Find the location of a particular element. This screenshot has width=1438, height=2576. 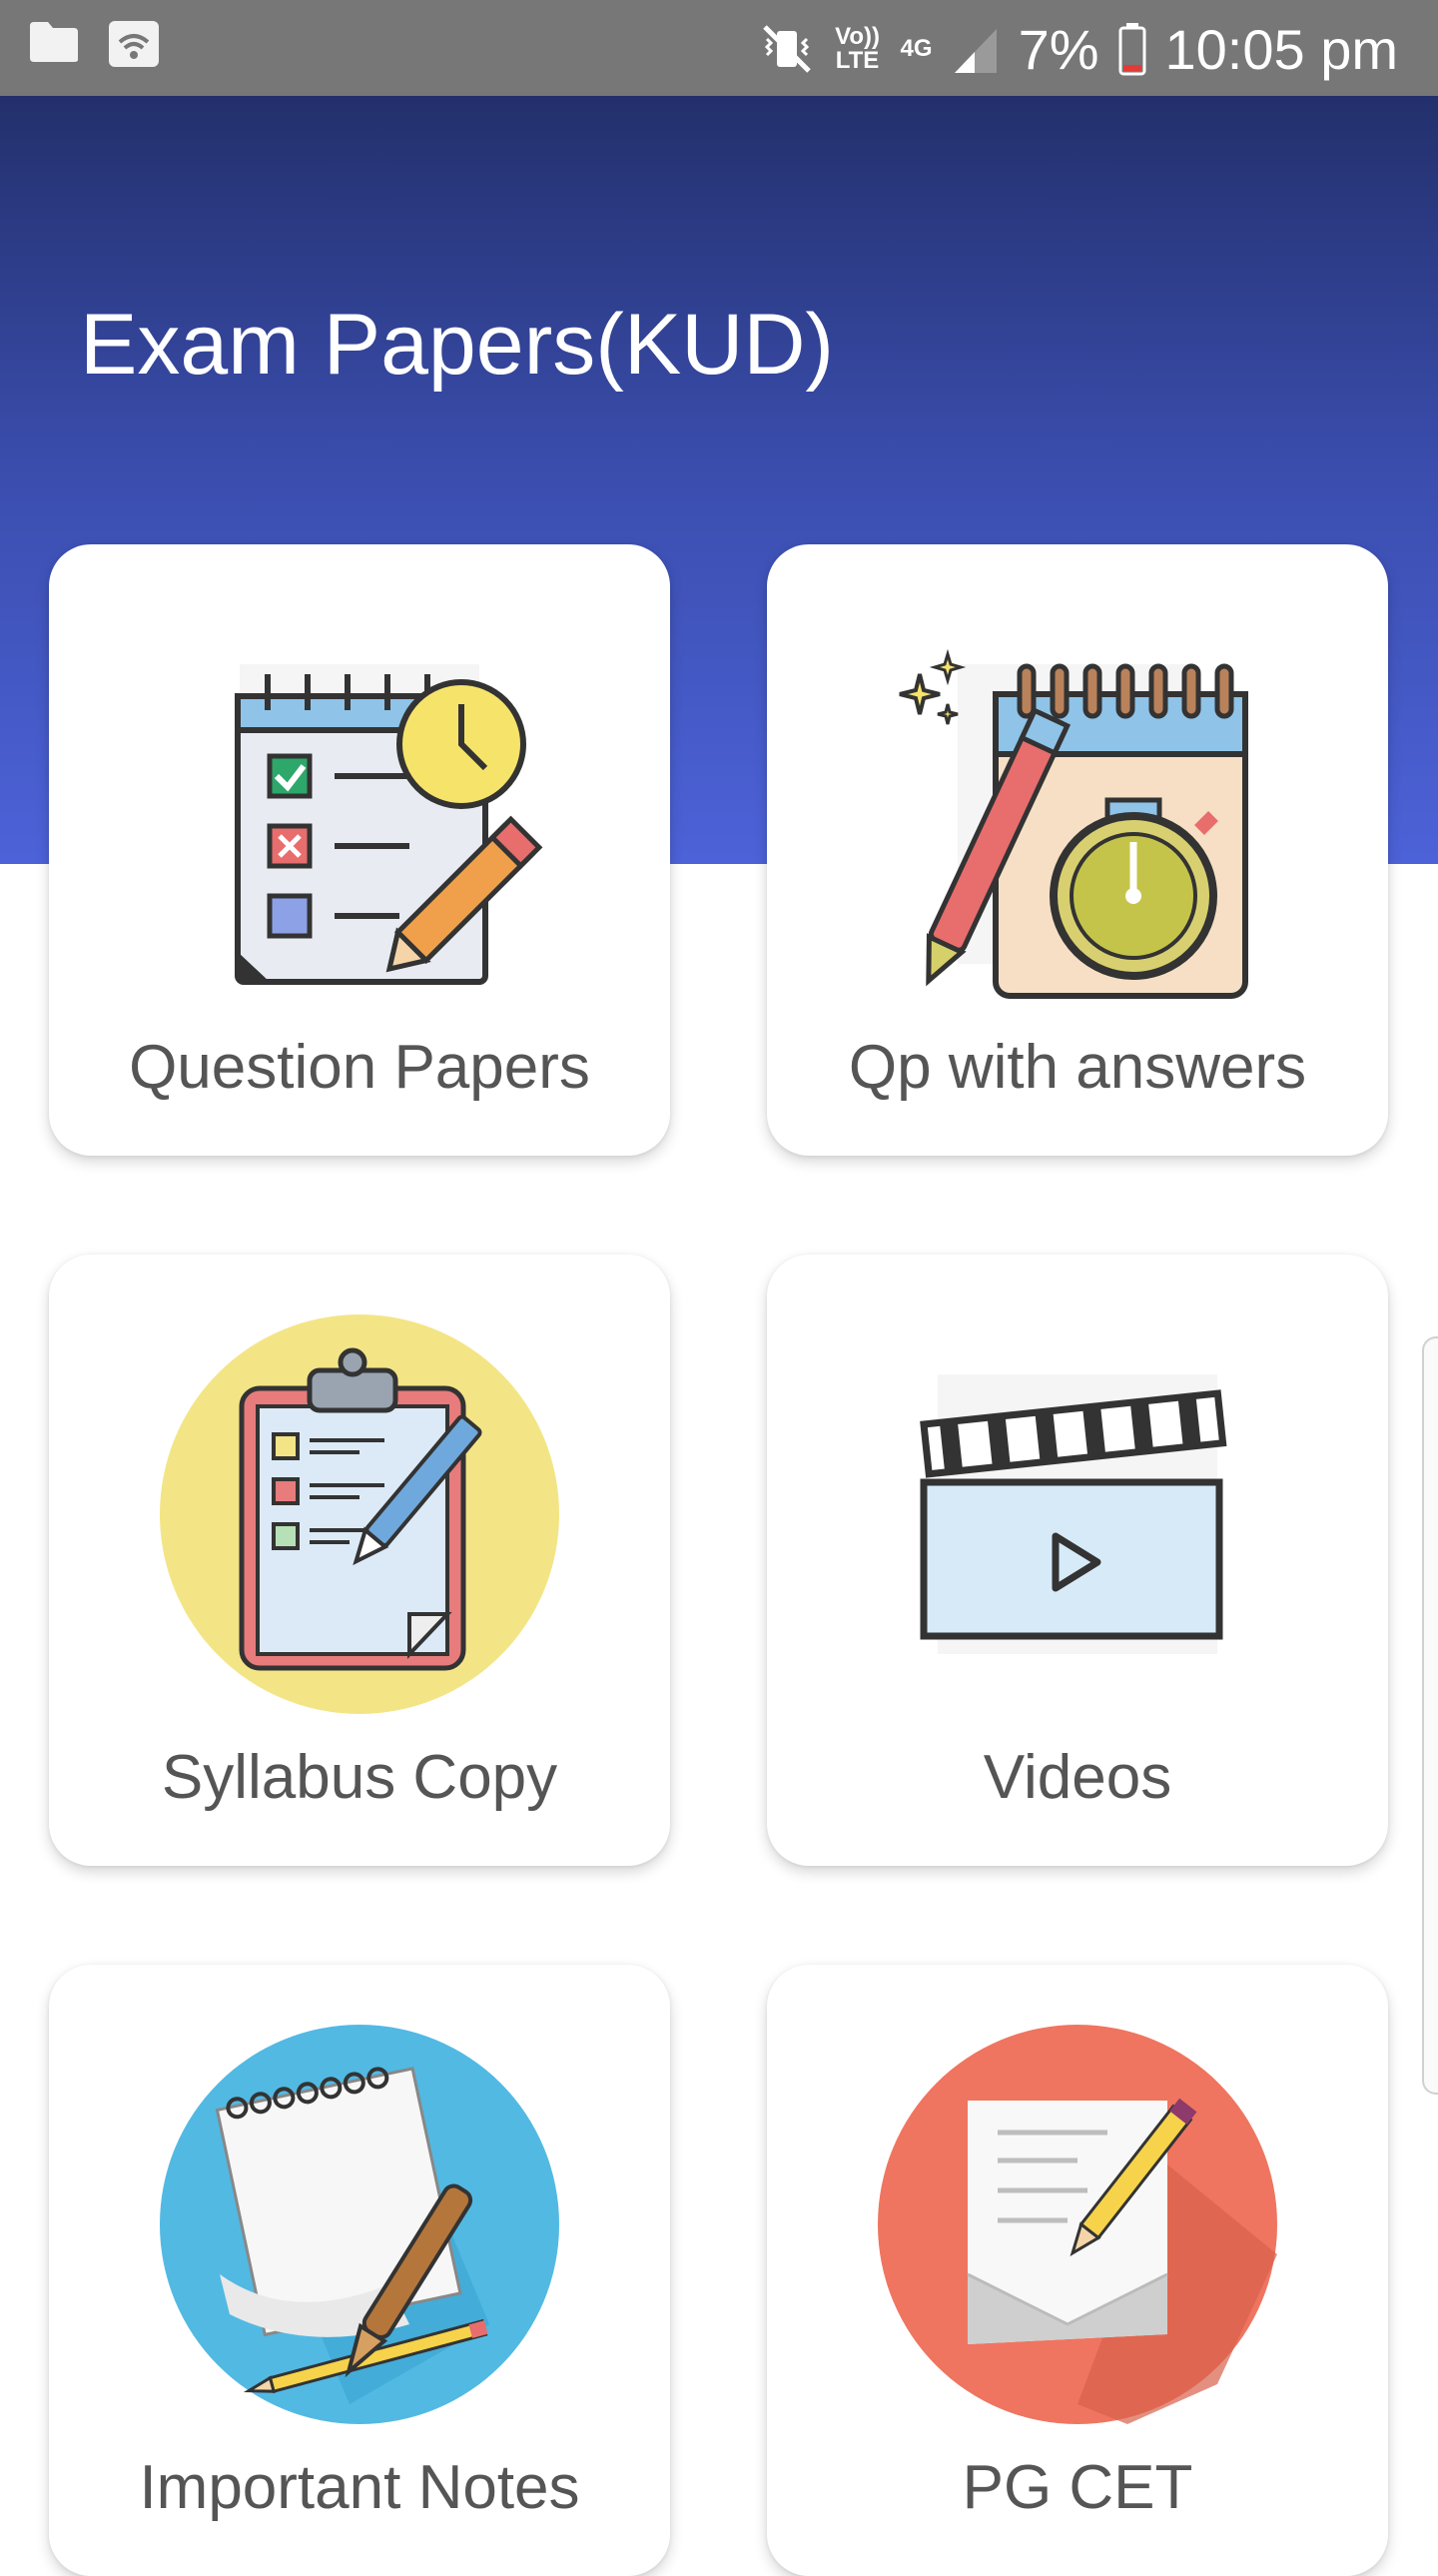

clipboard-icon is located at coordinates (359, 1514).